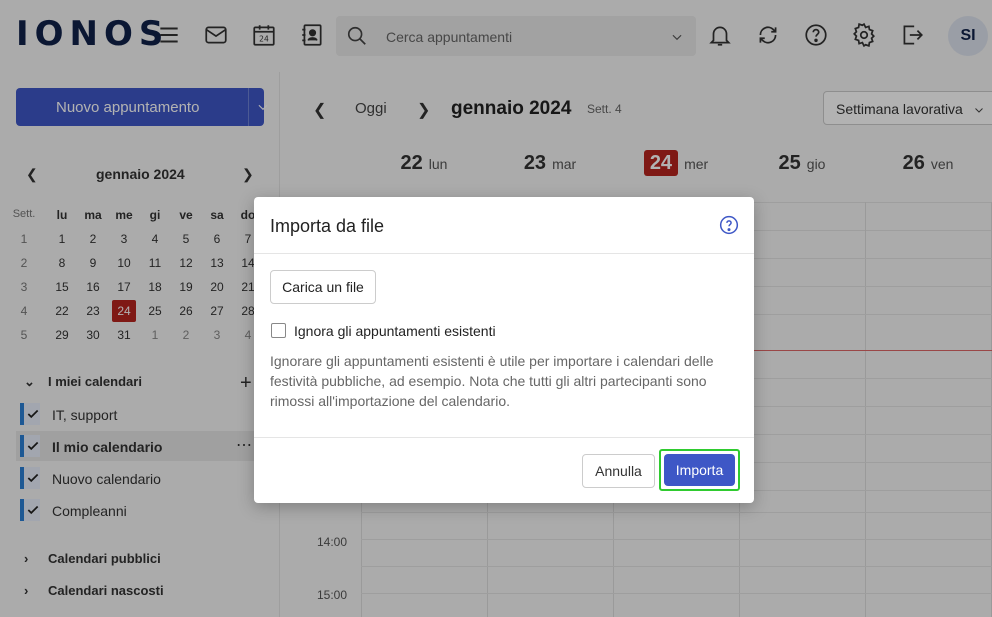 The image size is (992, 617). I want to click on import-button: Importa, so click(699, 470).